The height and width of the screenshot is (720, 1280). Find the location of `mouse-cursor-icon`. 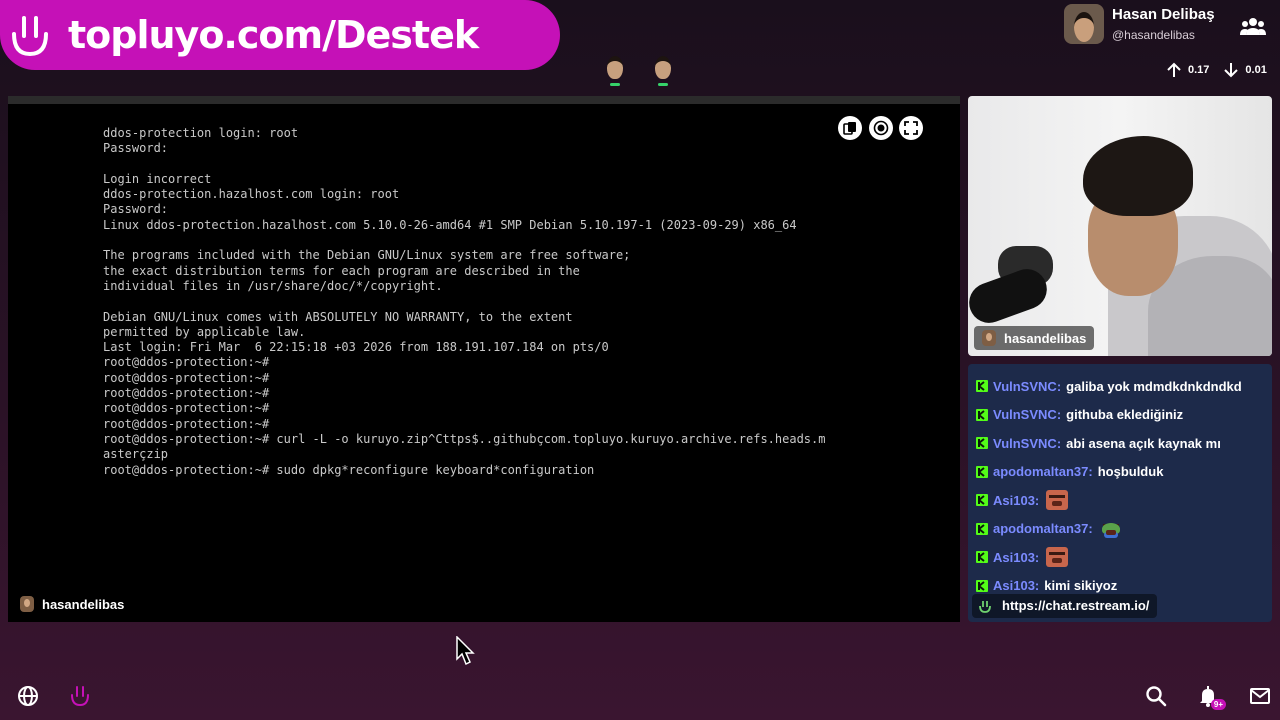

mouse-cursor-icon is located at coordinates (465, 651).